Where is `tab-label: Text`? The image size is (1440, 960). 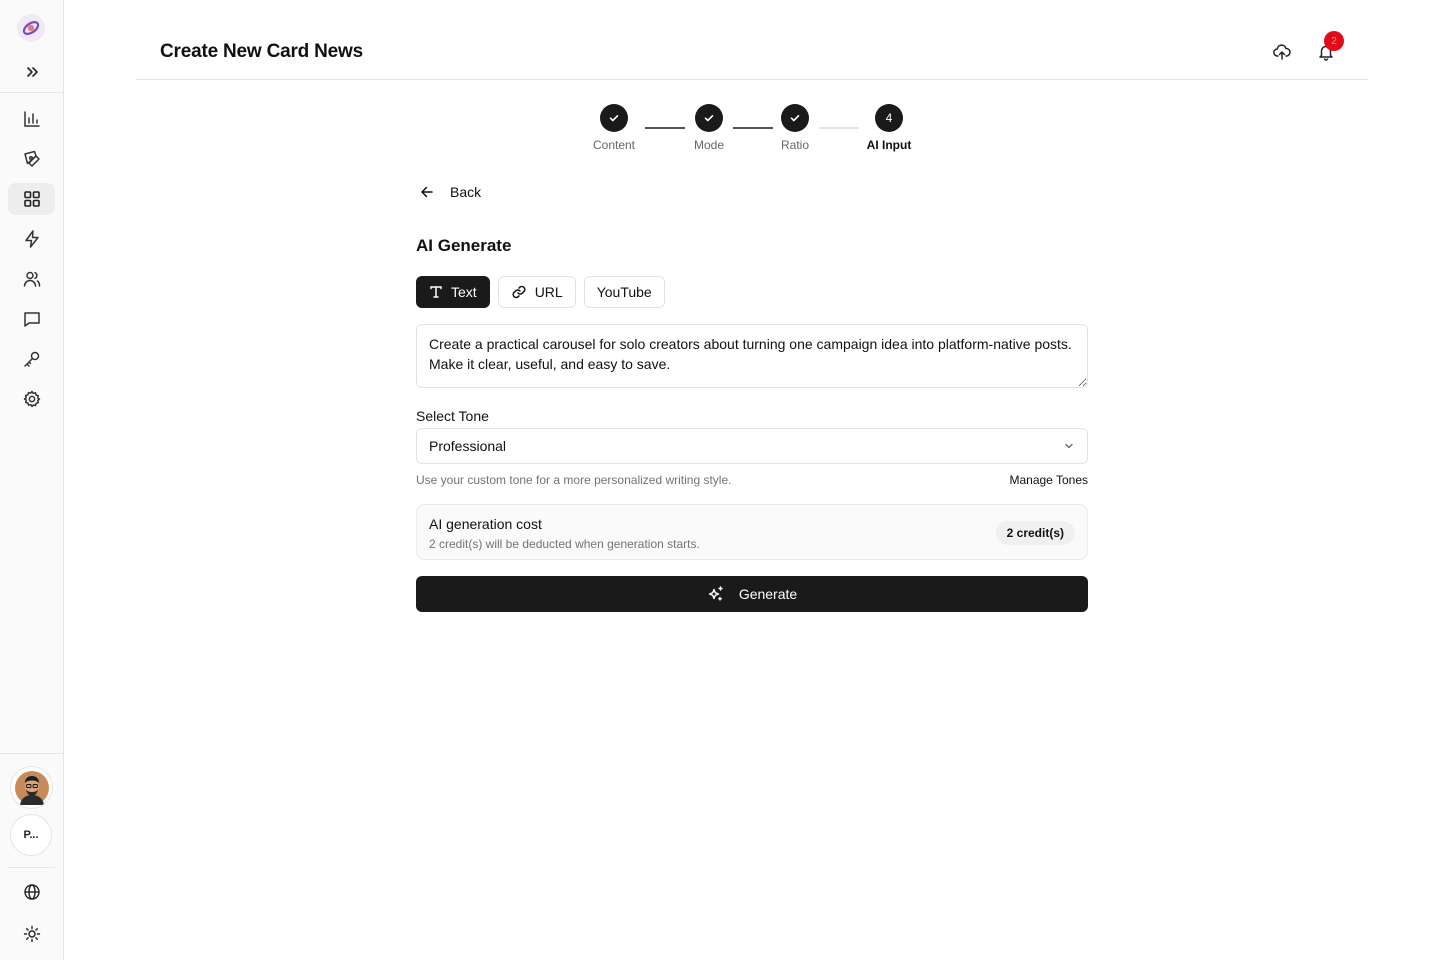 tab-label: Text is located at coordinates (464, 292).